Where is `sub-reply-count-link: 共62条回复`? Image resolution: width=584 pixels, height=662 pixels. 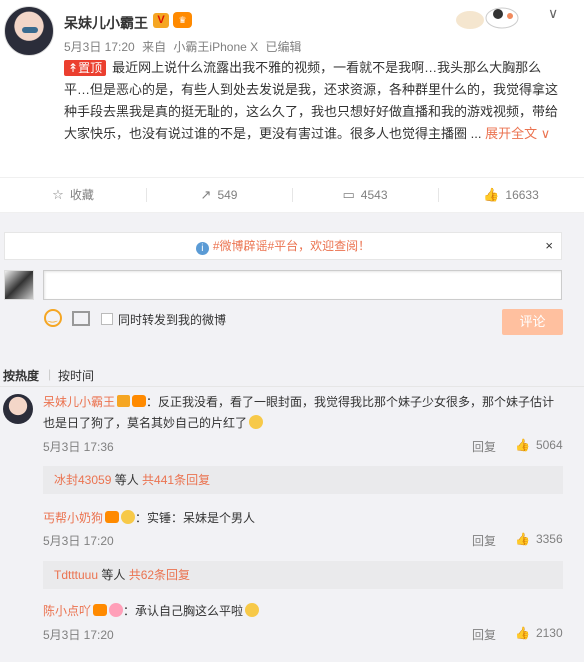 sub-reply-count-link: 共62条回复 is located at coordinates (159, 575).